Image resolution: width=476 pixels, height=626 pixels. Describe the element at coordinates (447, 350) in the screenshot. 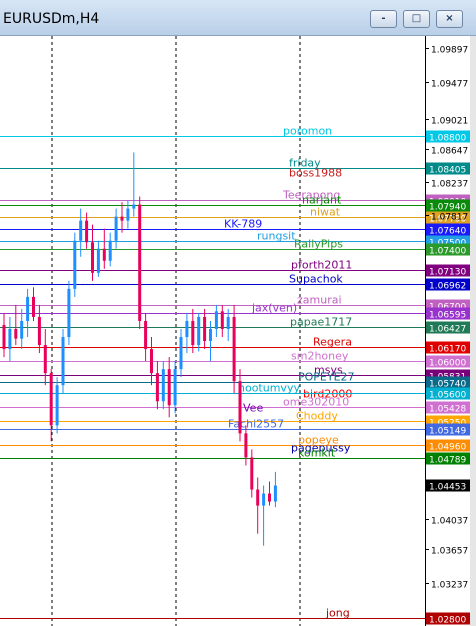

I see `level-price-label: 1.06170` at that location.